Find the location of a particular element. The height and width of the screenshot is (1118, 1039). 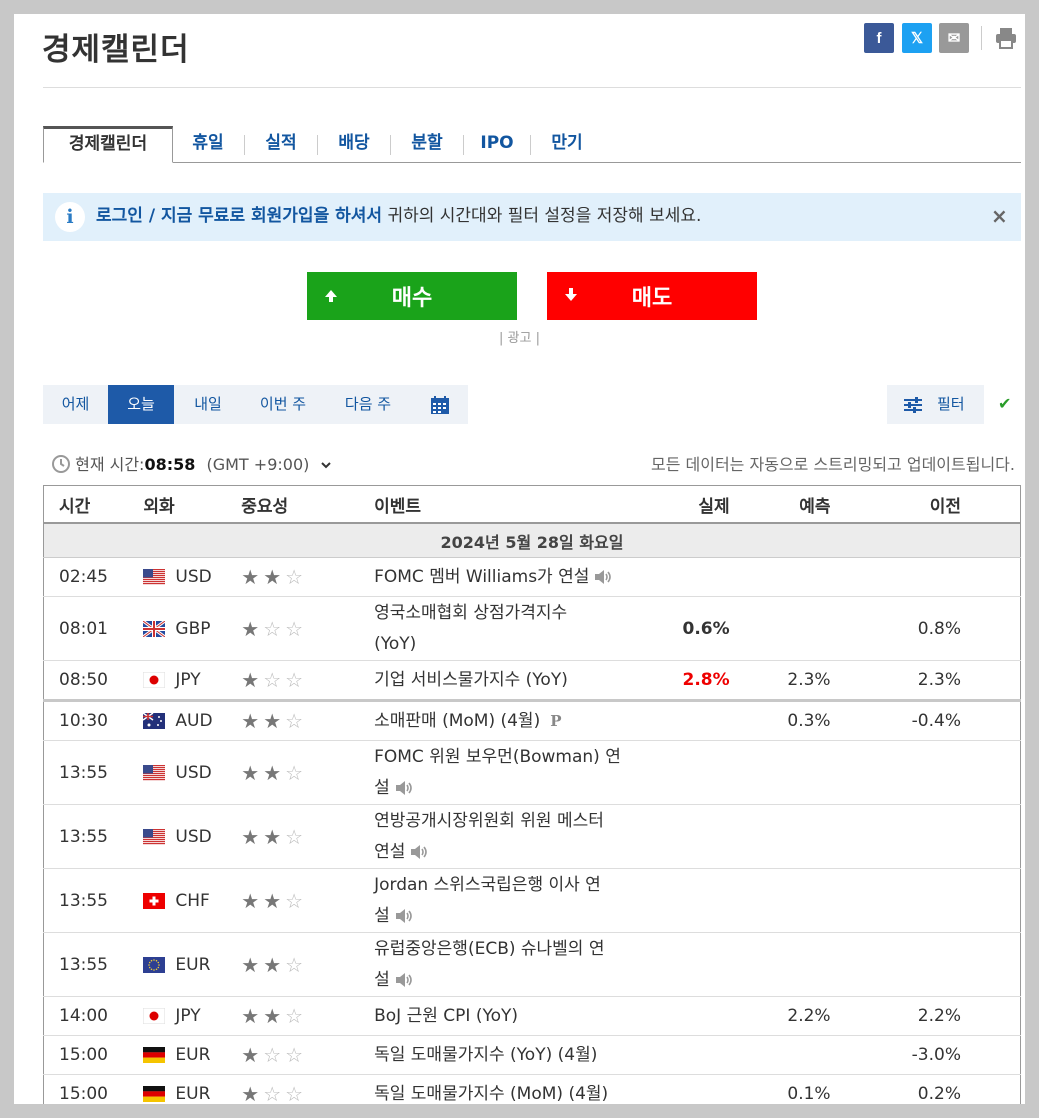

event-name: BoJ 근원 CPI (YoY) is located at coordinates (446, 1016).